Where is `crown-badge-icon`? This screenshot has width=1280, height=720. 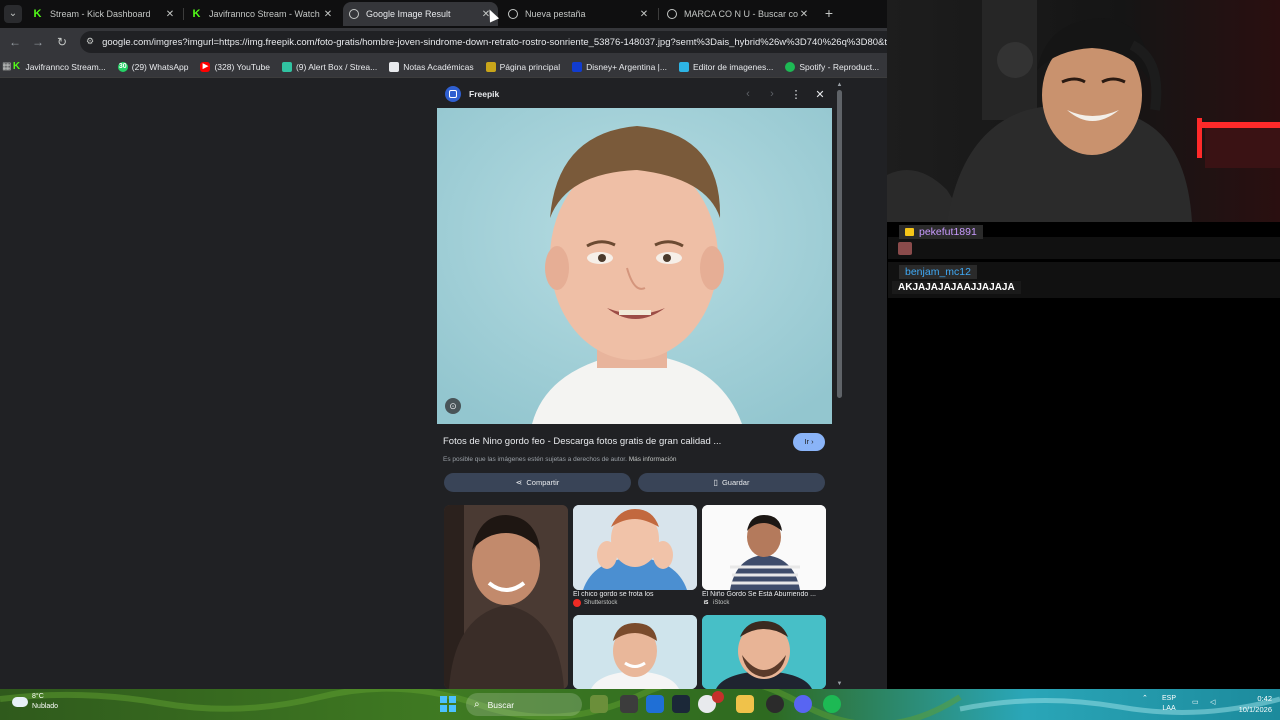 crown-badge-icon is located at coordinates (909, 232).